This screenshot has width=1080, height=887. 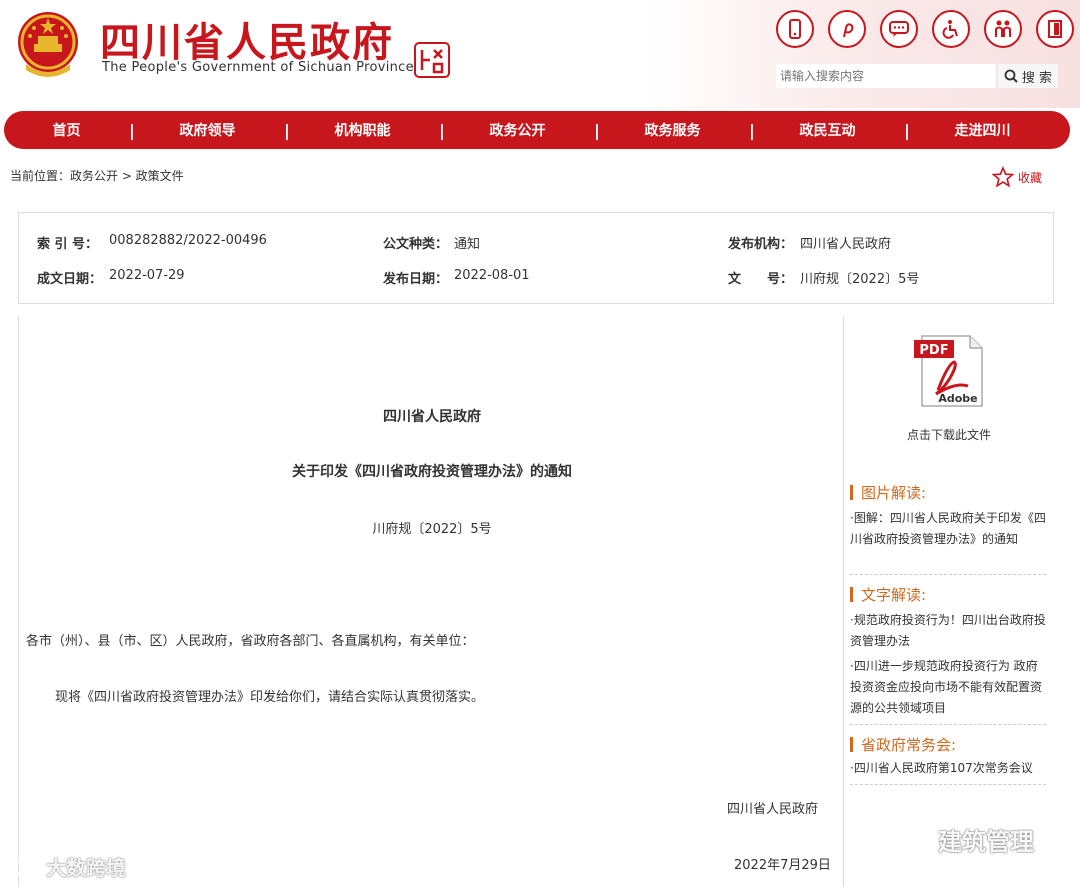 I want to click on favorite-button: 收藏, so click(x=1017, y=177).